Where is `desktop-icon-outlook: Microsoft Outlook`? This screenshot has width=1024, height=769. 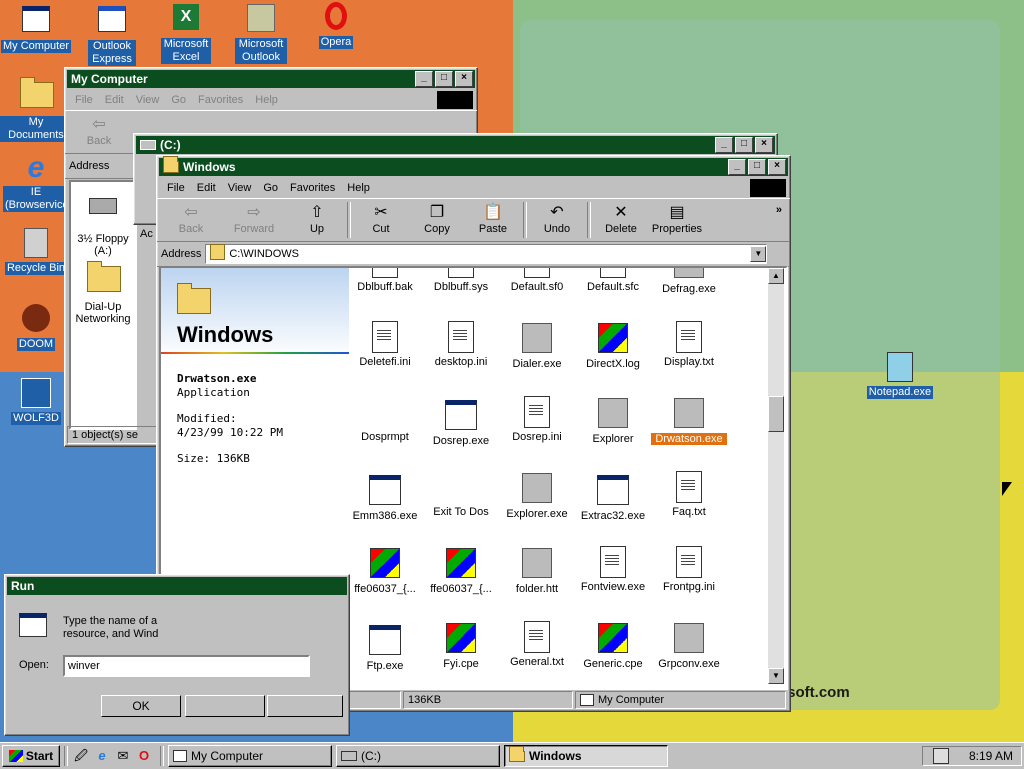 desktop-icon-outlook: Microsoft Outlook is located at coordinates (261, 33).